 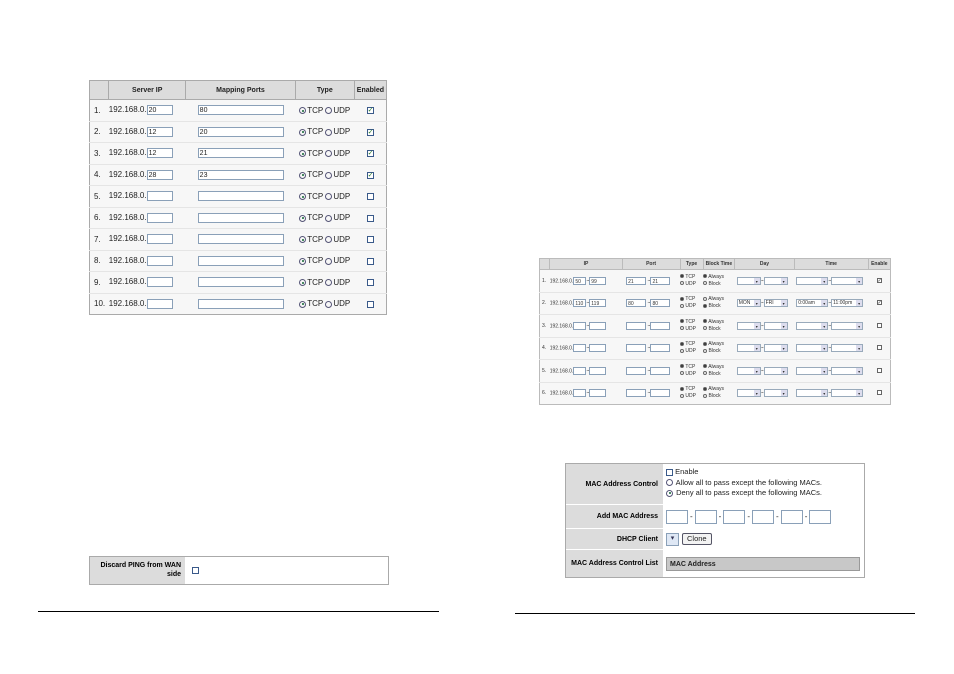 I want to click on port-to-input: 21, so click(x=660, y=280).